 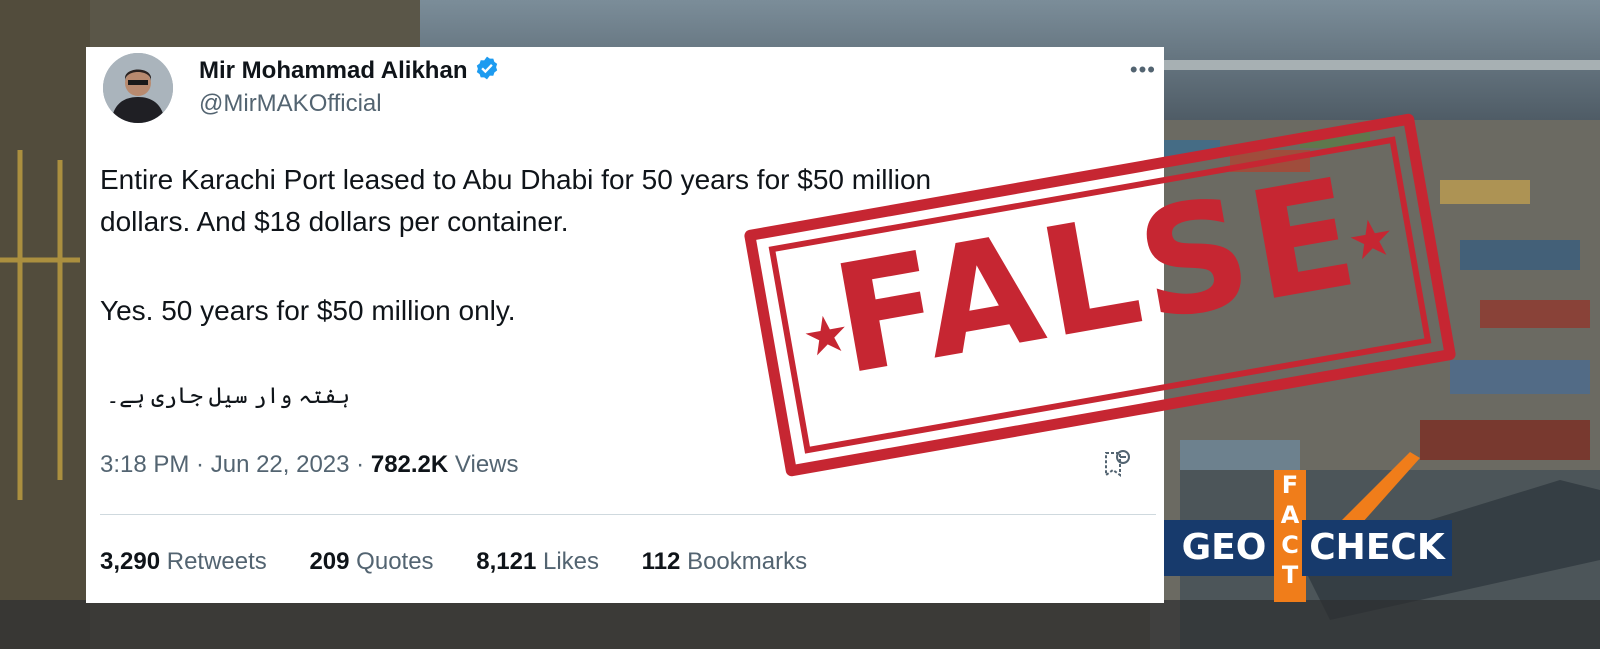 What do you see at coordinates (1143, 70) in the screenshot?
I see `more-options-icon: •••` at bounding box center [1143, 70].